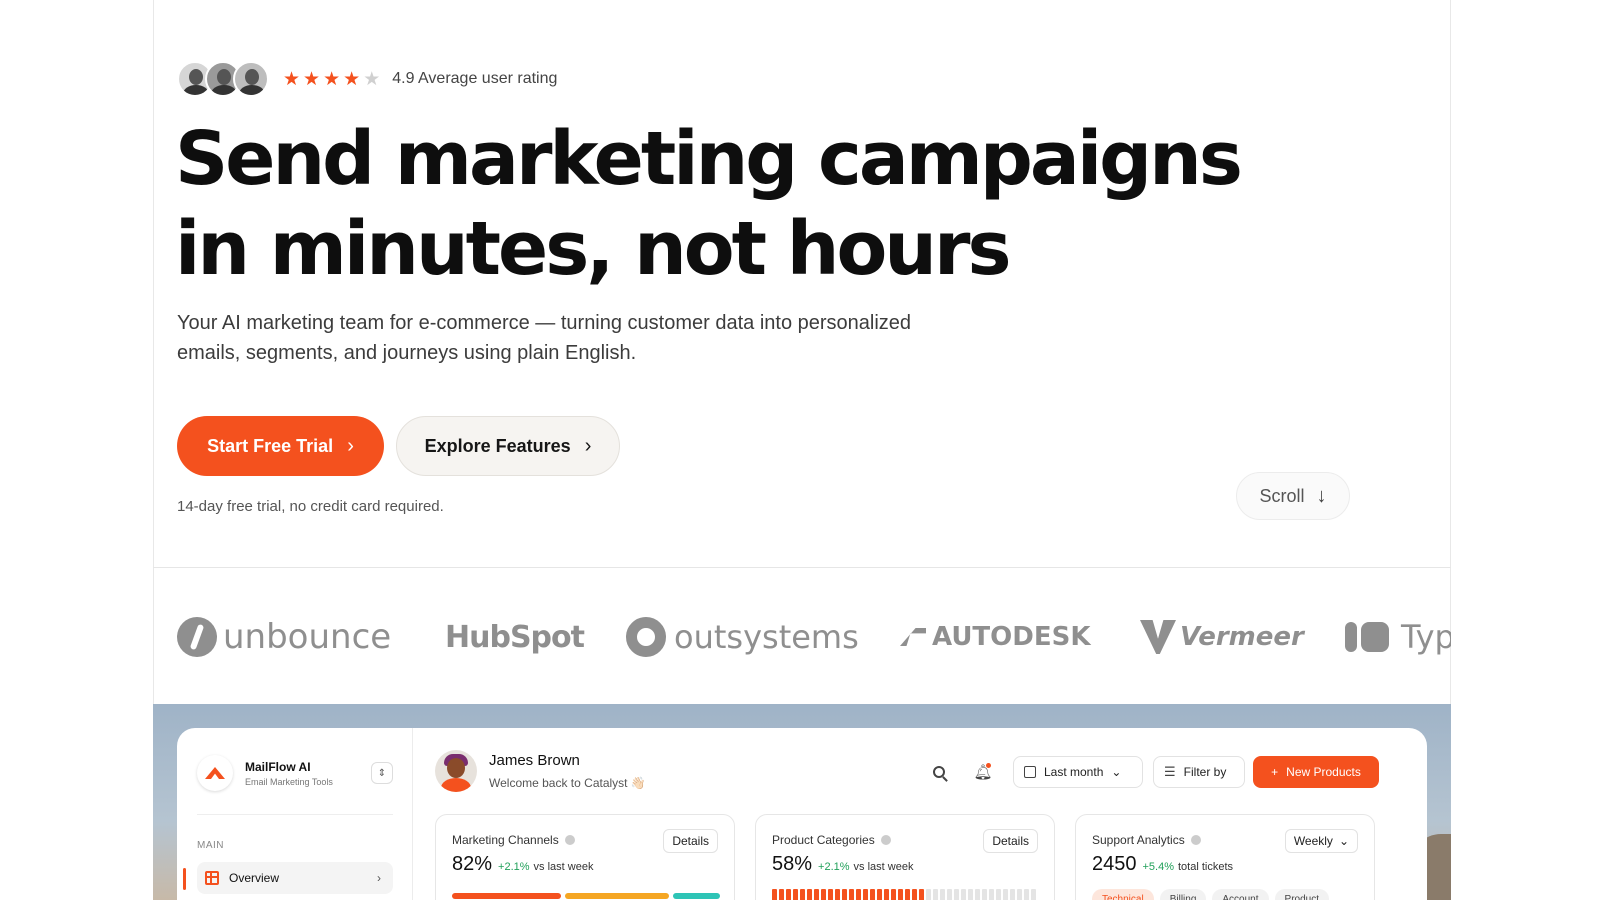 The width and height of the screenshot is (1600, 900). I want to click on arrow-down-icon: ↓, so click(1321, 495).